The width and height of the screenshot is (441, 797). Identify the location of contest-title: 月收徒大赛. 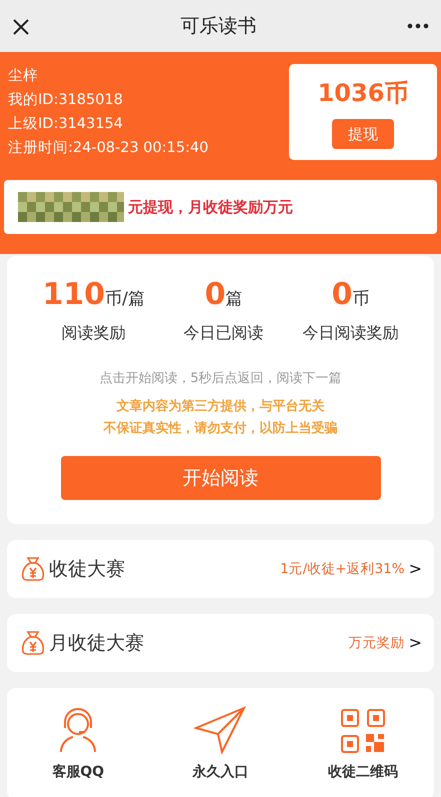
(96, 643).